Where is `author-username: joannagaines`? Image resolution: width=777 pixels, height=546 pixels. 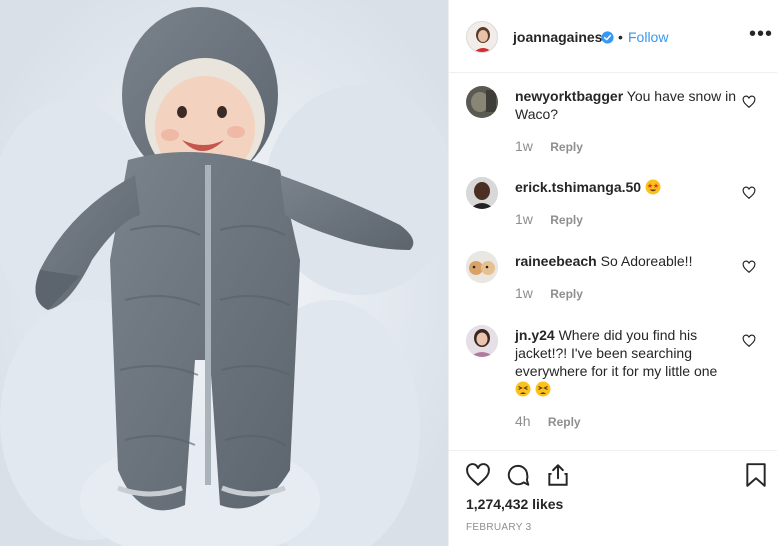
author-username: joannagaines is located at coordinates (557, 37).